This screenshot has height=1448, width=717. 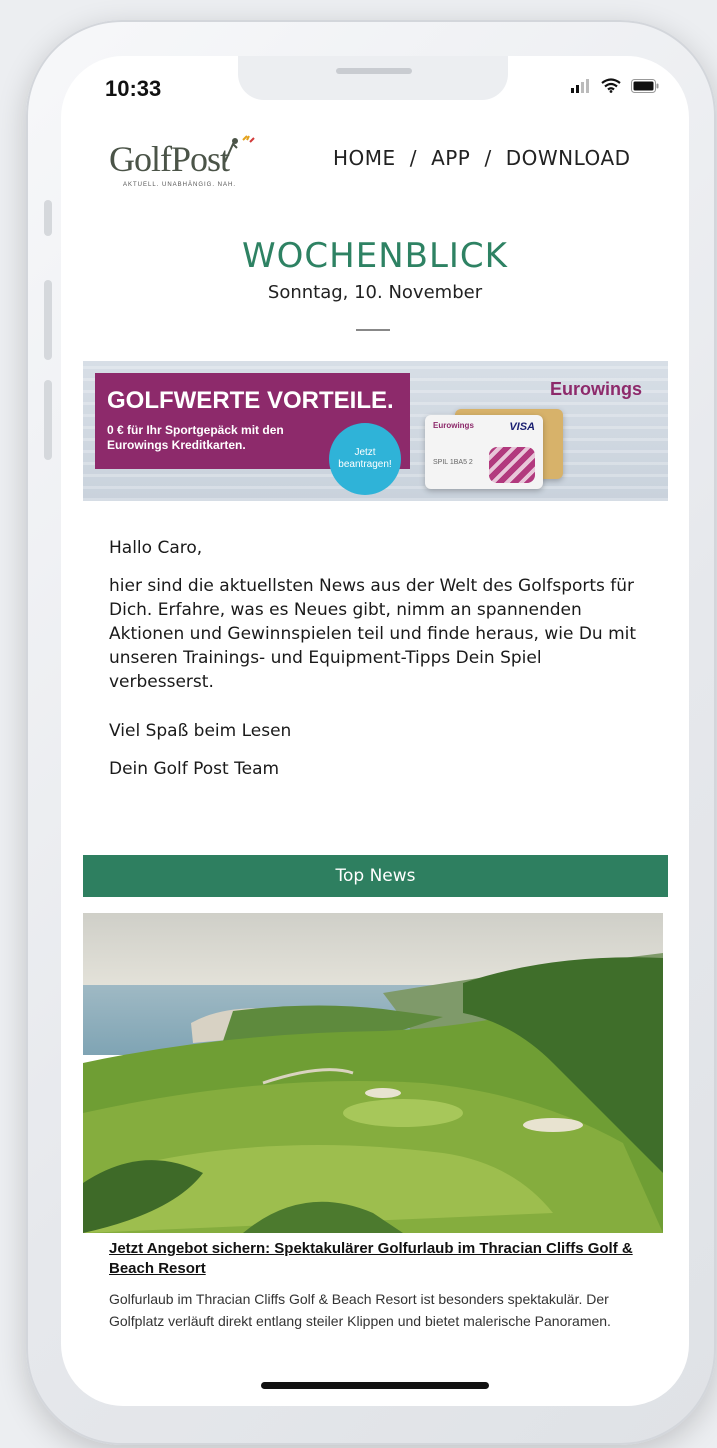 What do you see at coordinates (580, 85) in the screenshot?
I see `signal-icon` at bounding box center [580, 85].